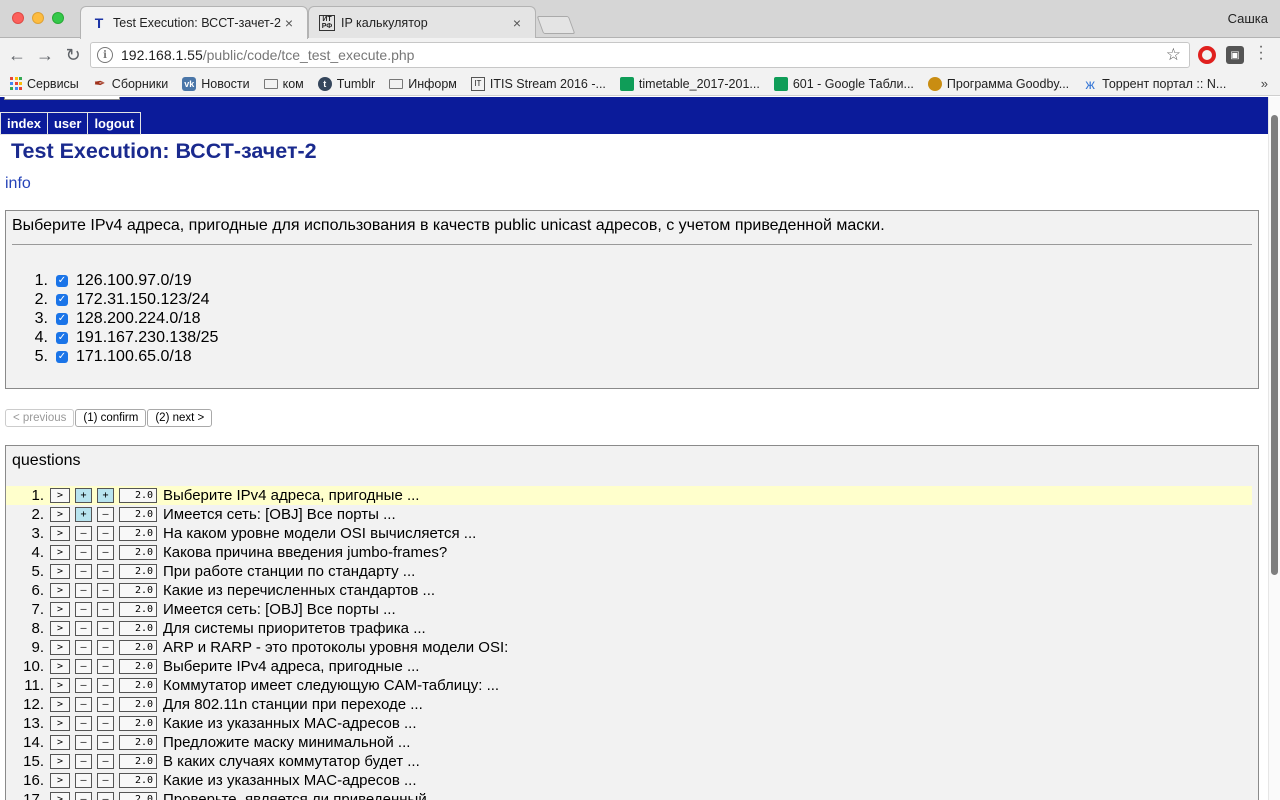  What do you see at coordinates (38, 18) in the screenshot?
I see `window-minimize-button` at bounding box center [38, 18].